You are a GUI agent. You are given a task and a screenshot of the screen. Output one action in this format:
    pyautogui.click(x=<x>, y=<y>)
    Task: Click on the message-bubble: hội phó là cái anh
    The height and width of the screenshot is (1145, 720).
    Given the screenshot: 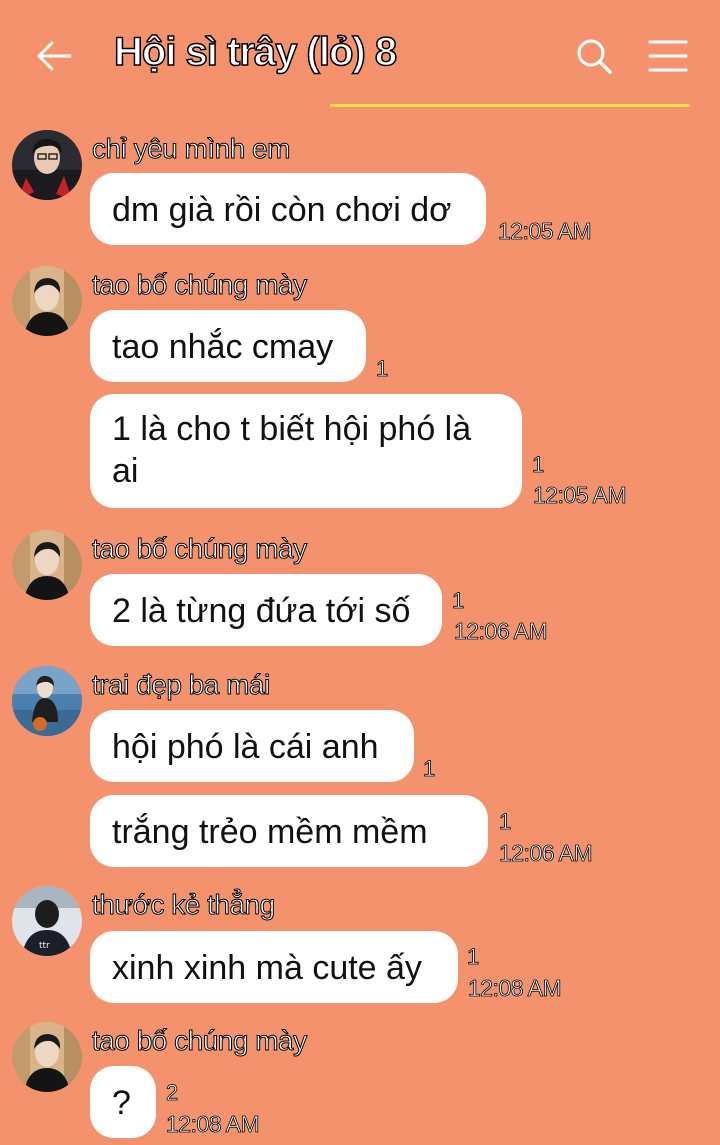 What is the action you would take?
    pyautogui.click(x=252, y=746)
    